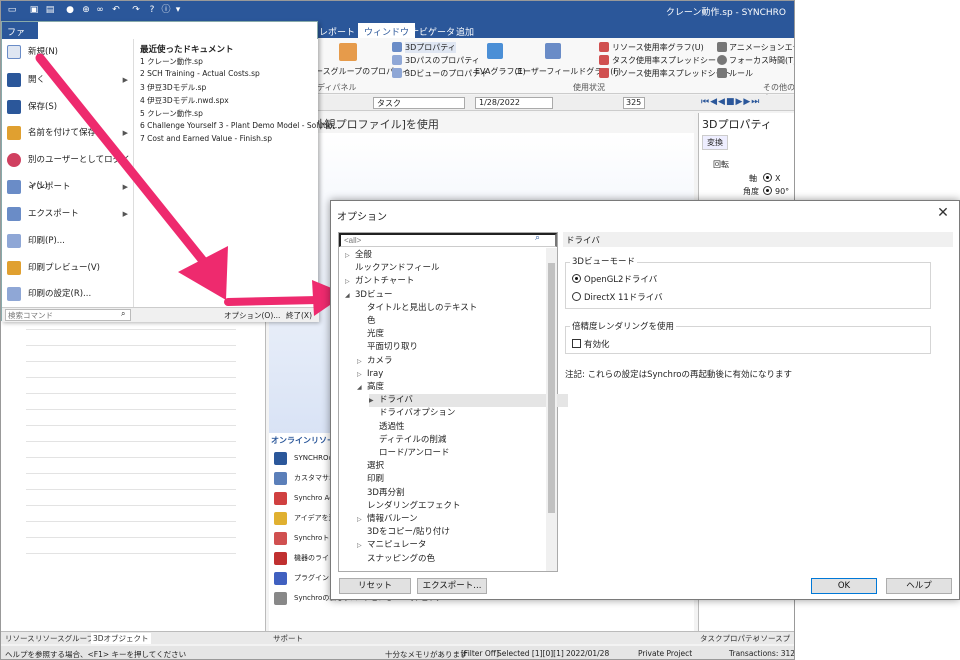 This screenshot has height=660, width=960. What do you see at coordinates (776, 191) in the screenshot?
I see `angle-90-radio: 90°` at bounding box center [776, 191].